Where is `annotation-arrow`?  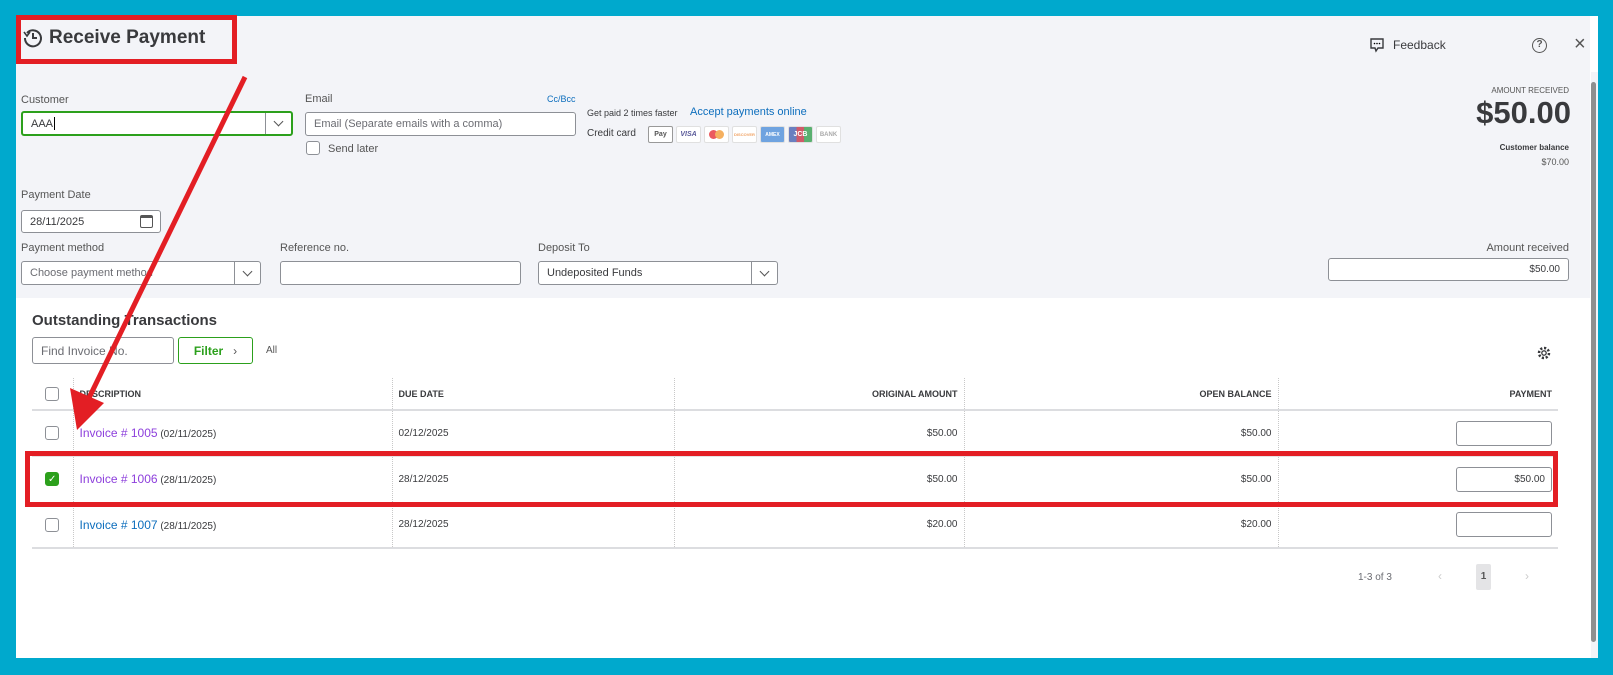
annotation-arrow is located at coordinates (159, 252).